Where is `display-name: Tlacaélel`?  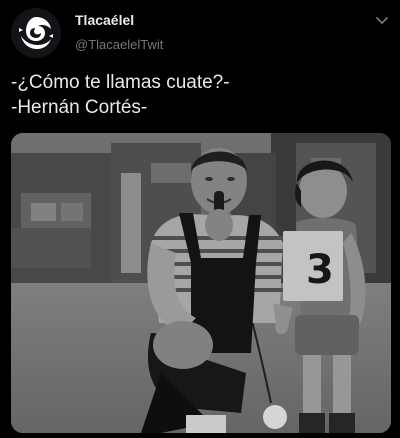
display-name: Tlacaélel is located at coordinates (119, 20).